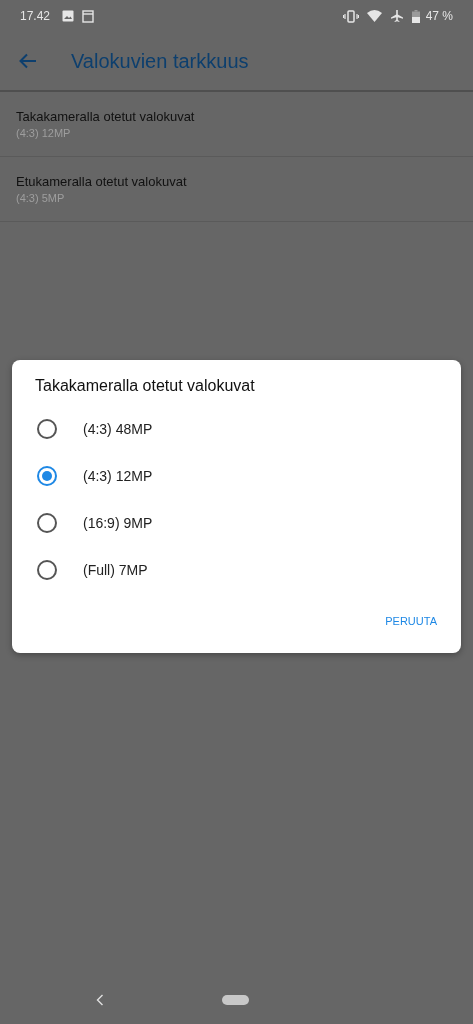 The width and height of the screenshot is (473, 1024). What do you see at coordinates (235, 1000) in the screenshot?
I see `home-button` at bounding box center [235, 1000].